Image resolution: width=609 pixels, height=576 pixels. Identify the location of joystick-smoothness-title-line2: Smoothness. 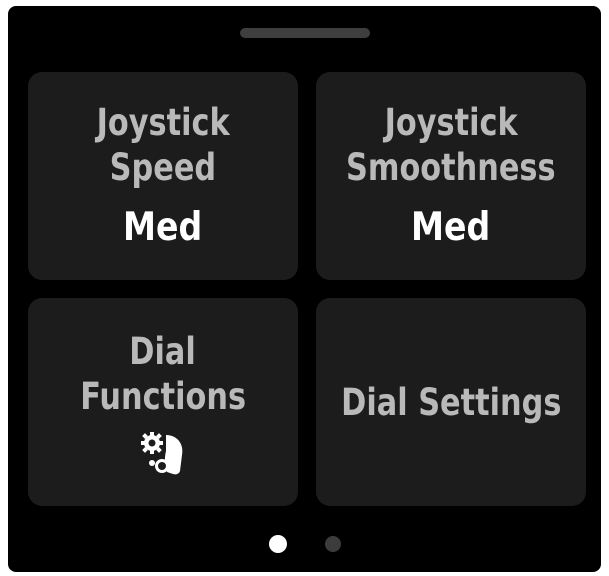
(451, 167).